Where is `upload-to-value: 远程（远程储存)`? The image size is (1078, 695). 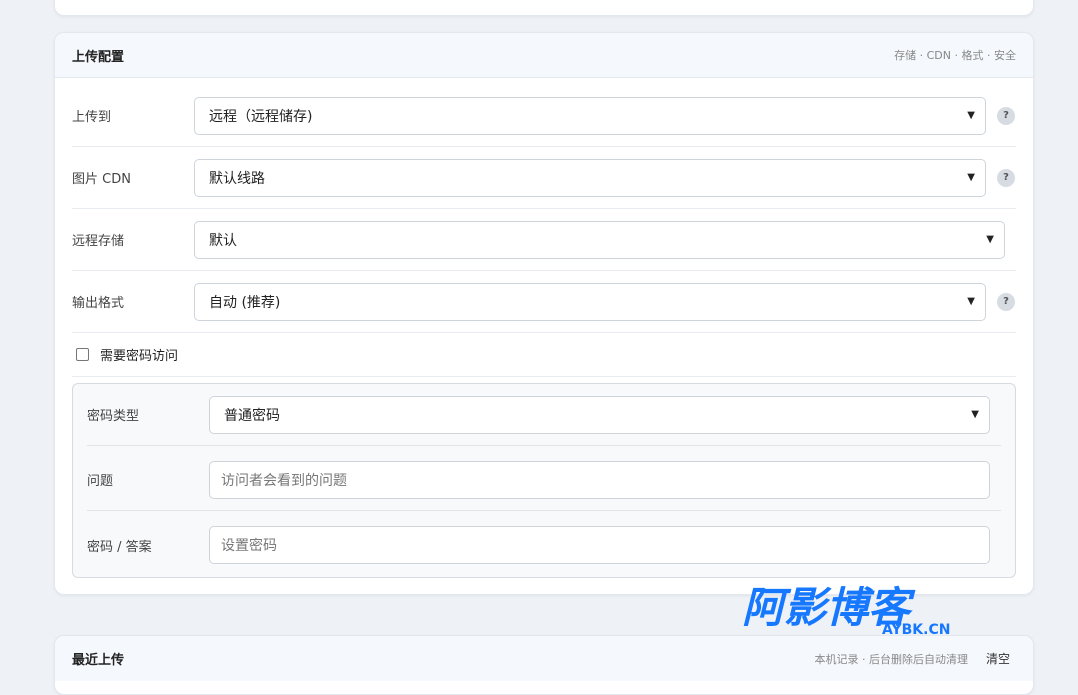
upload-to-value: 远程（远程储存) is located at coordinates (261, 116).